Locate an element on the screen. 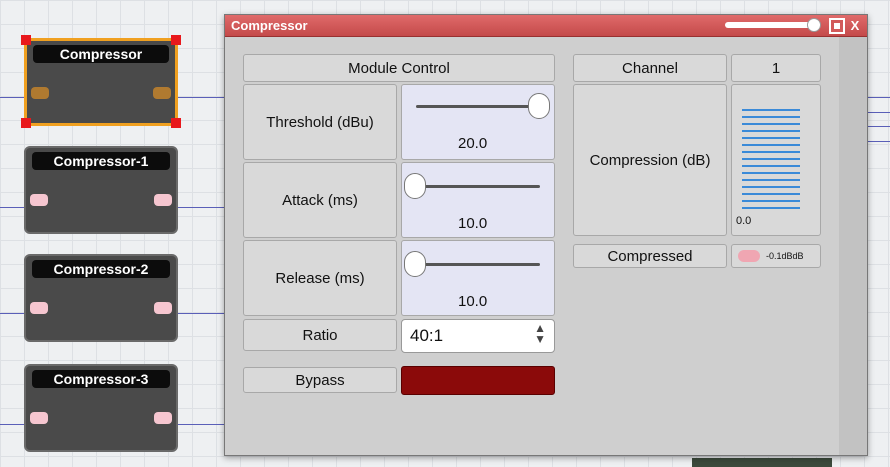 The height and width of the screenshot is (467, 890). release-control: 10.0 is located at coordinates (478, 278).